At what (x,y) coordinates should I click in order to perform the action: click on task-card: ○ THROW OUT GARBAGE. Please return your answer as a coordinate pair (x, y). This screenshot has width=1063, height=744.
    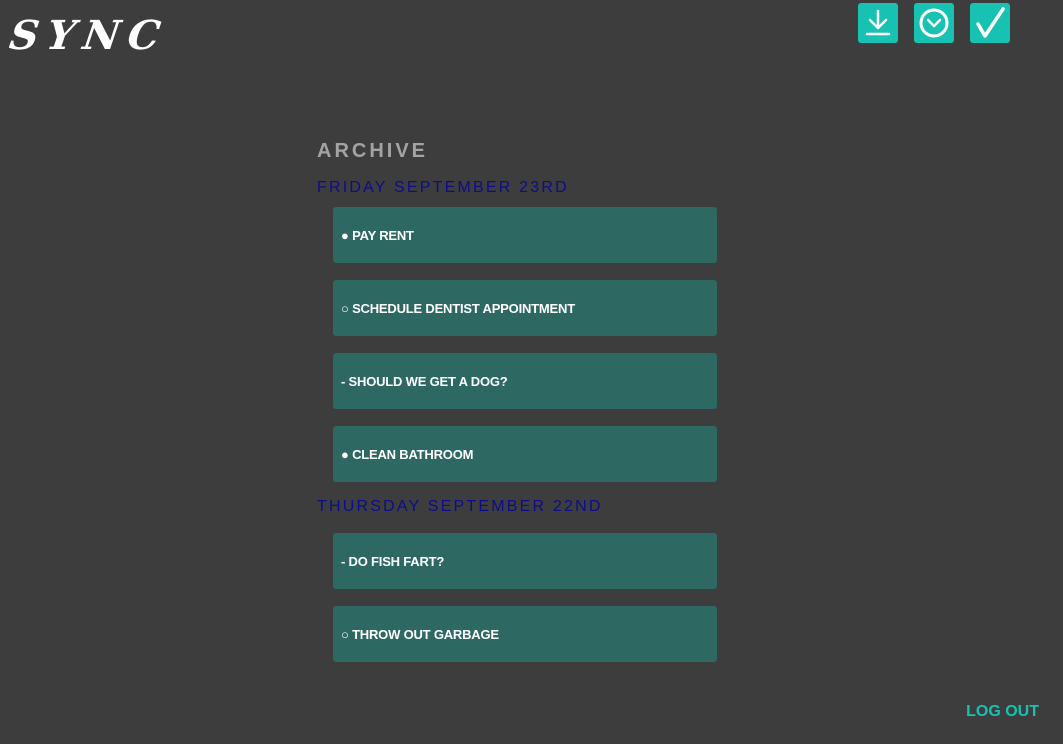
    Looking at the image, I should click on (525, 634).